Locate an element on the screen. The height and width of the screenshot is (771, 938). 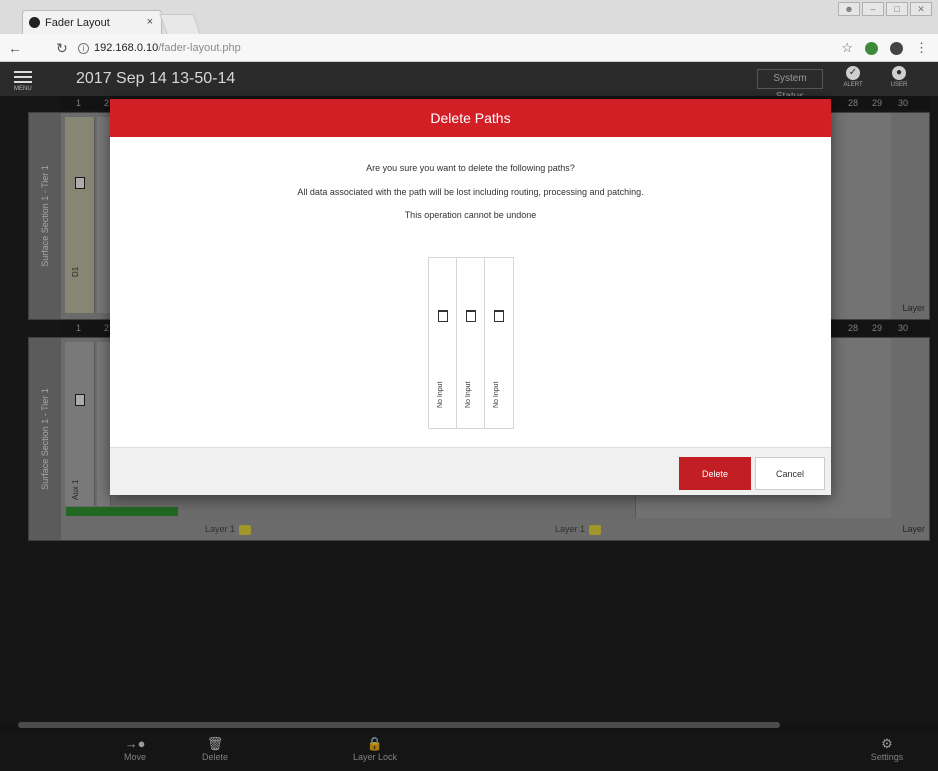
alert-button: ✓ ALERT is located at coordinates (853, 77).